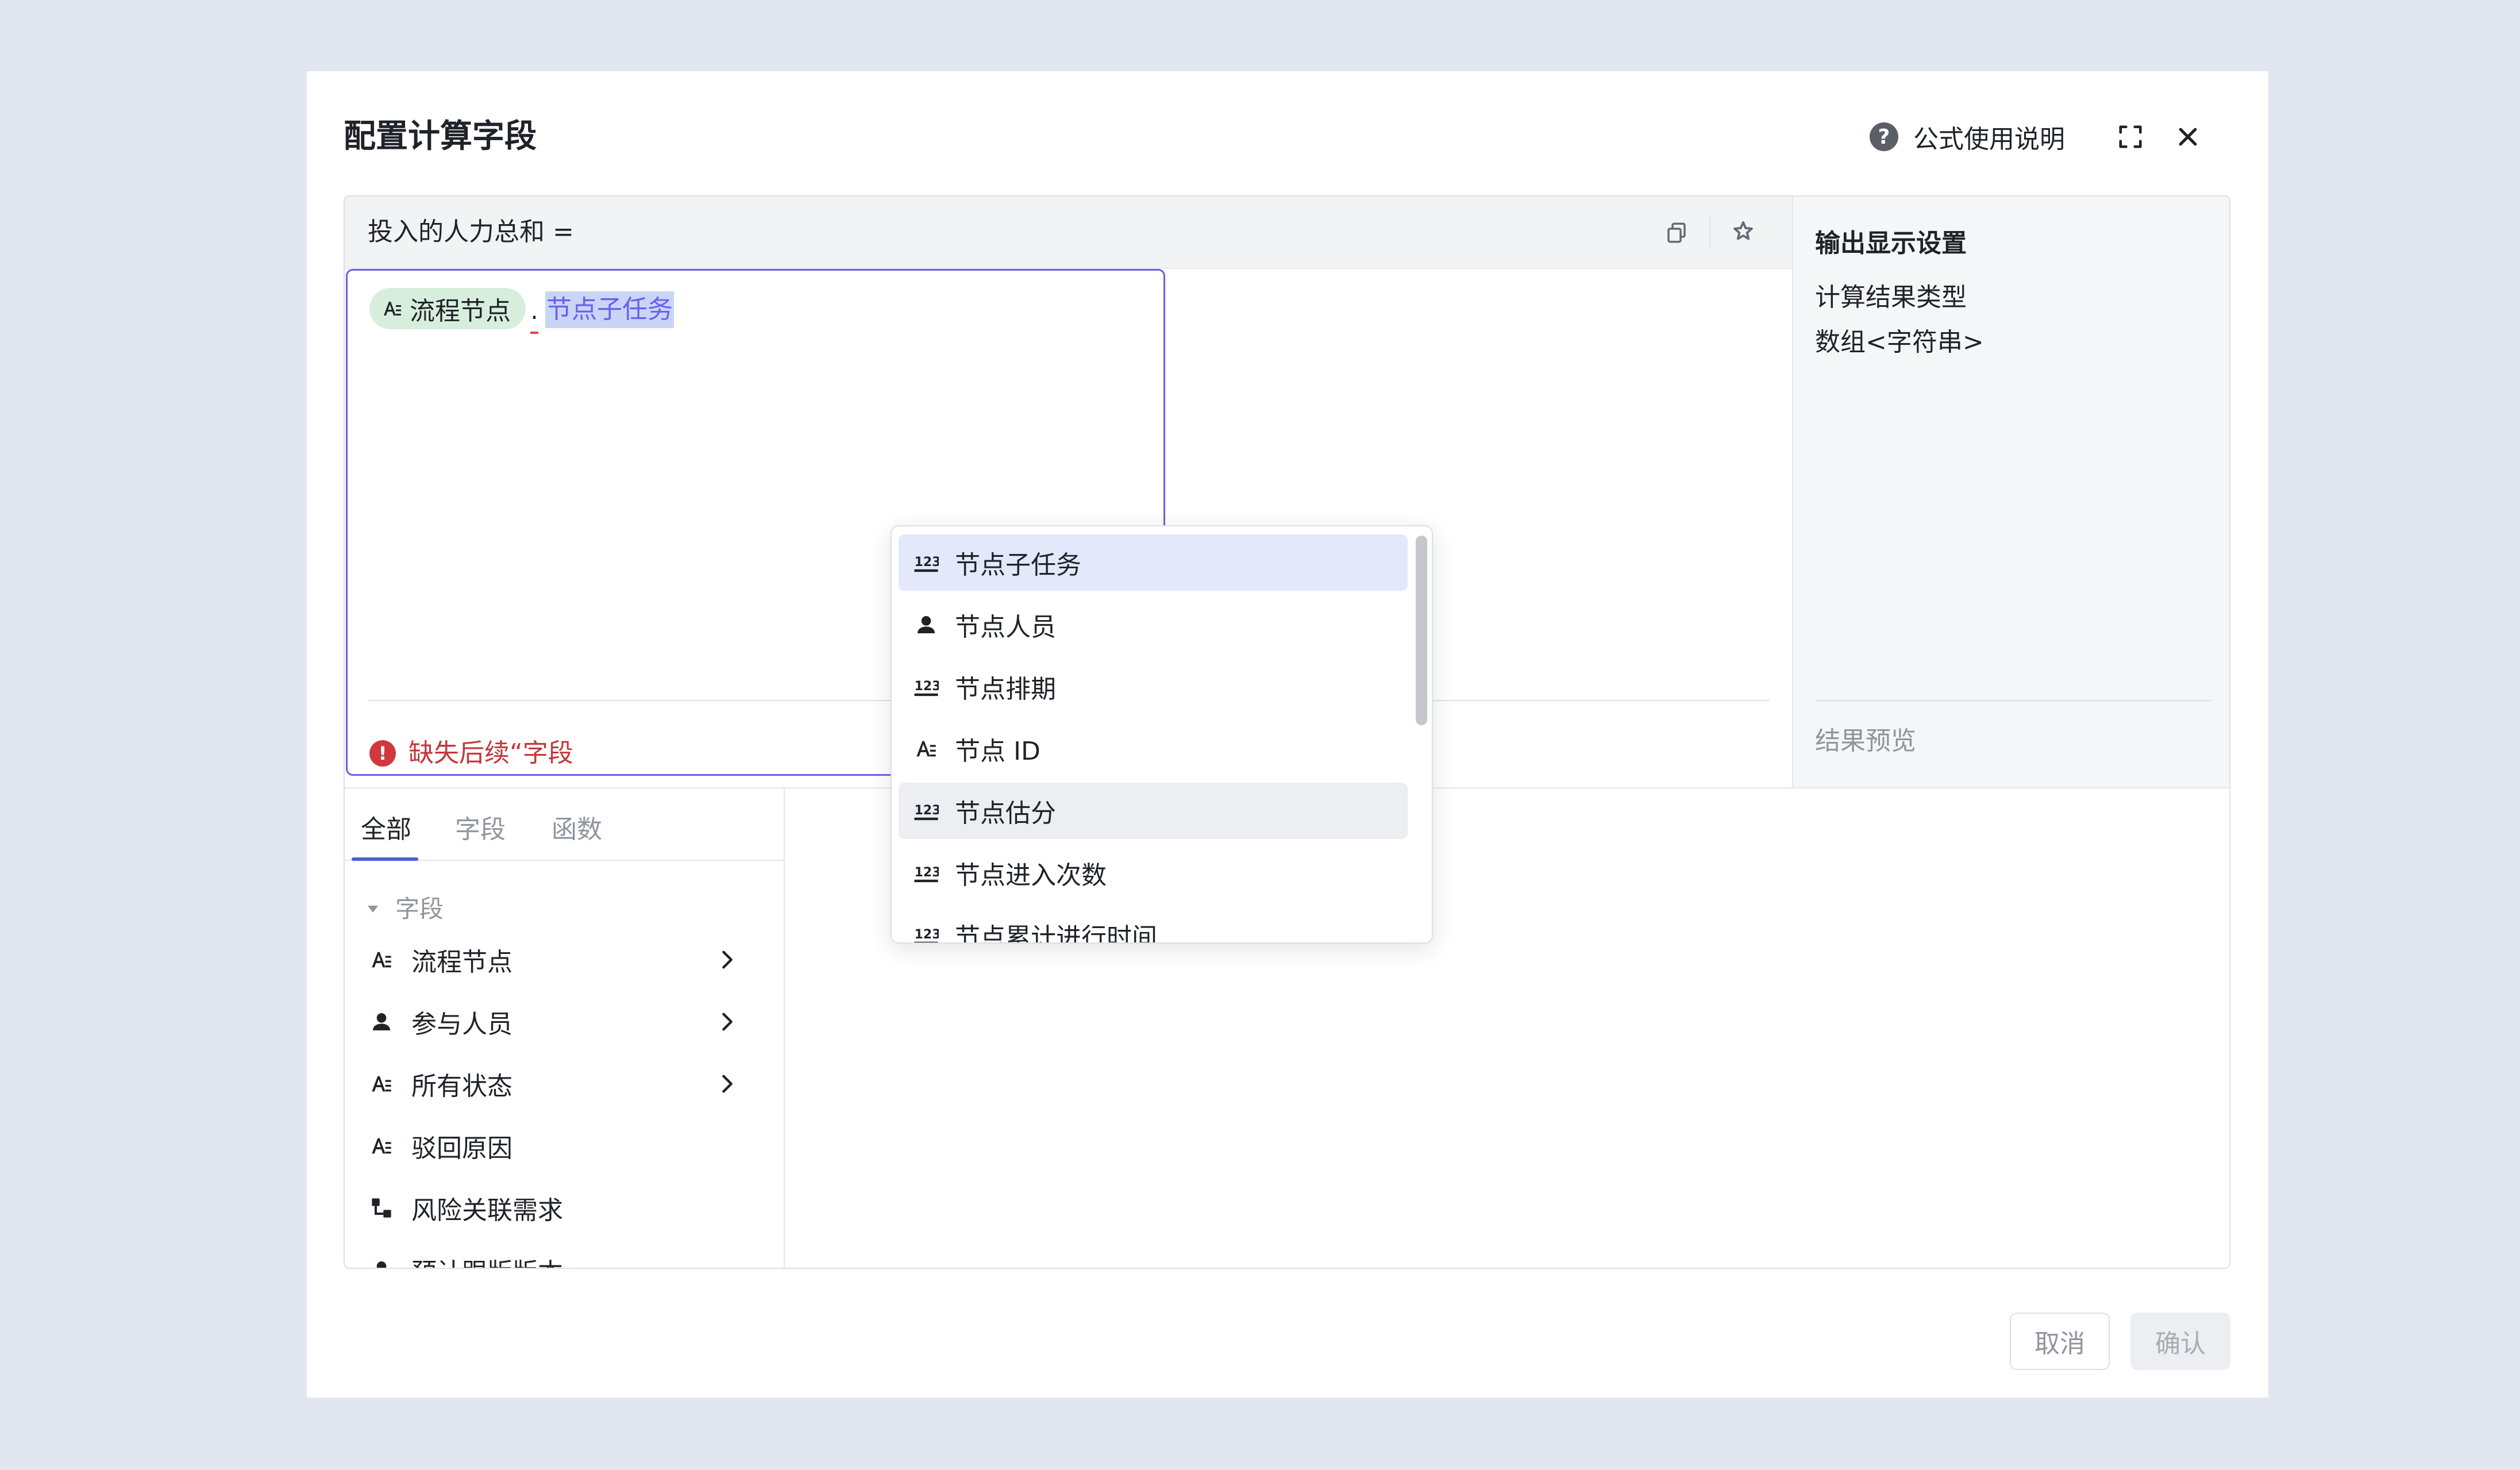 The image size is (2520, 1470). Describe the element at coordinates (564, 960) in the screenshot. I see `field-list-item: 流程节点` at that location.